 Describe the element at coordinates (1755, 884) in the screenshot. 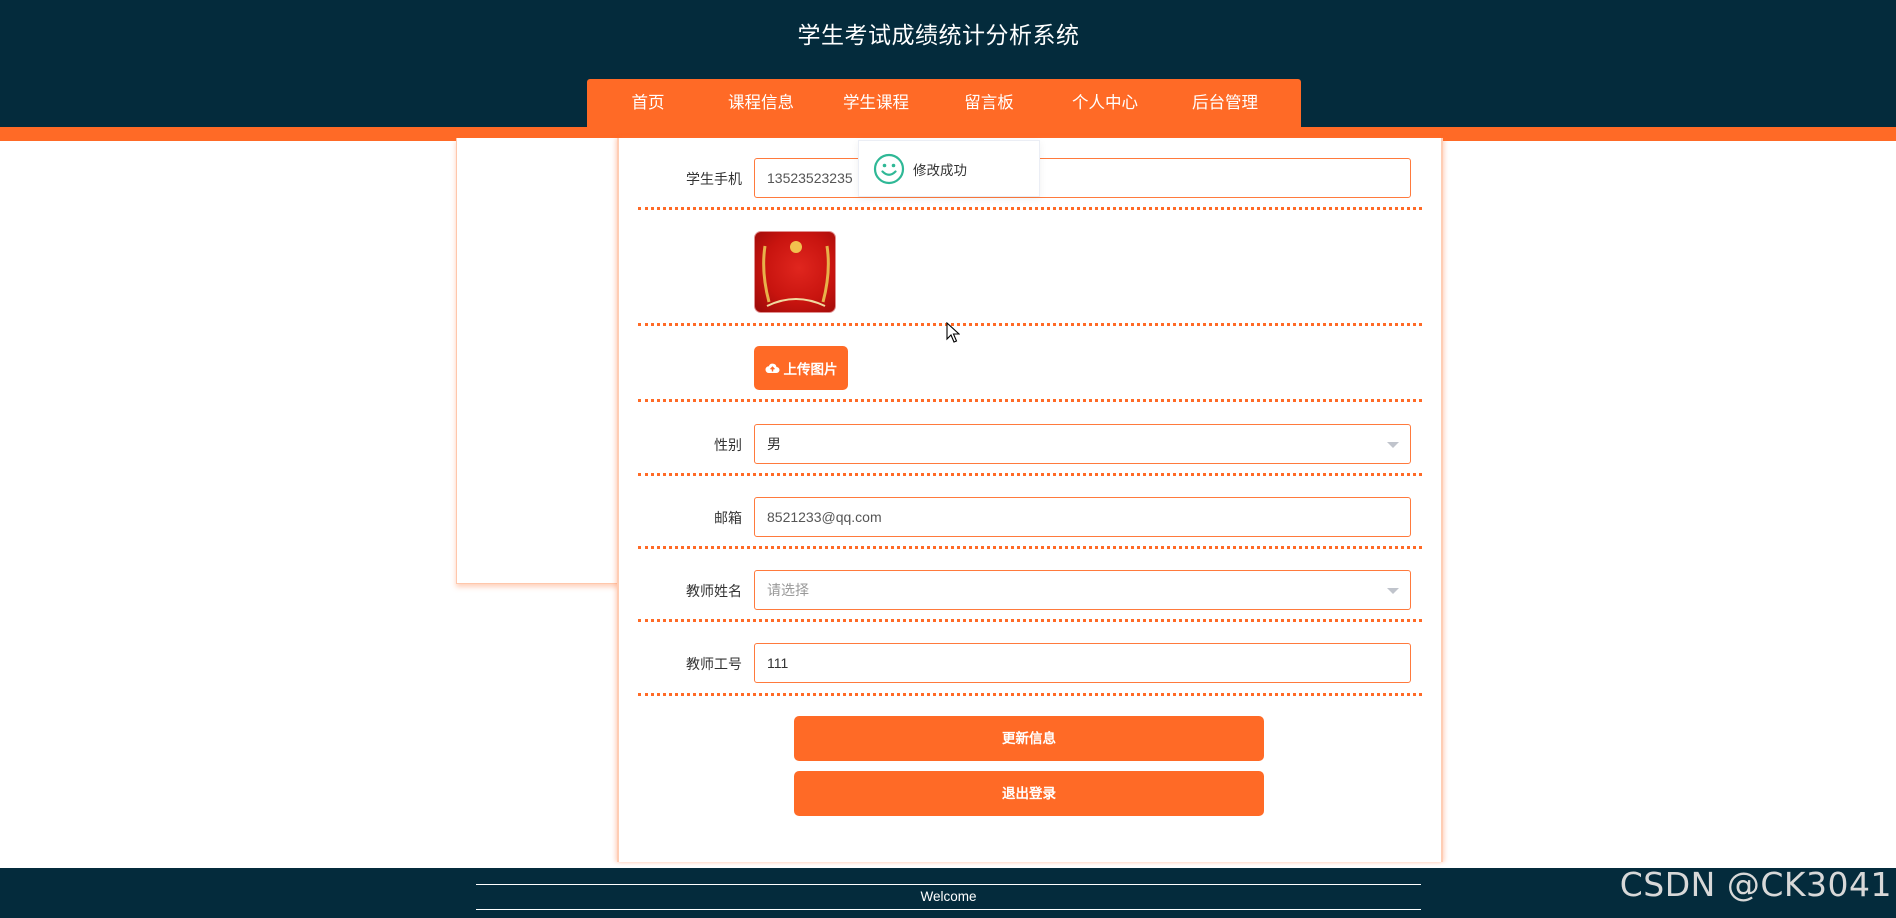

I see `watermark: CSDN @CK3041` at that location.